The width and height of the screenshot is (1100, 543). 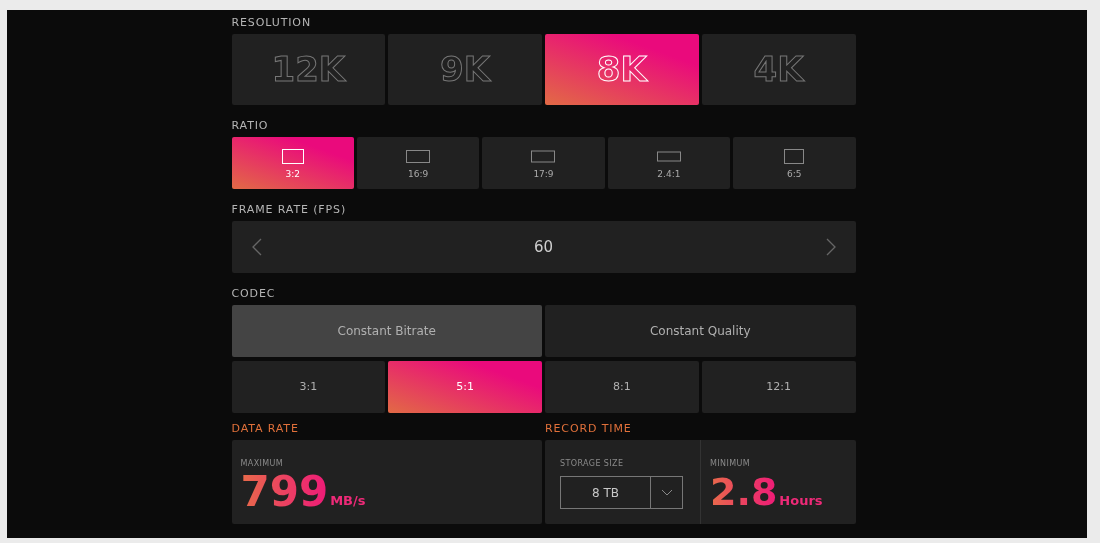 I want to click on resolution-option: 9K, so click(x=465, y=69).